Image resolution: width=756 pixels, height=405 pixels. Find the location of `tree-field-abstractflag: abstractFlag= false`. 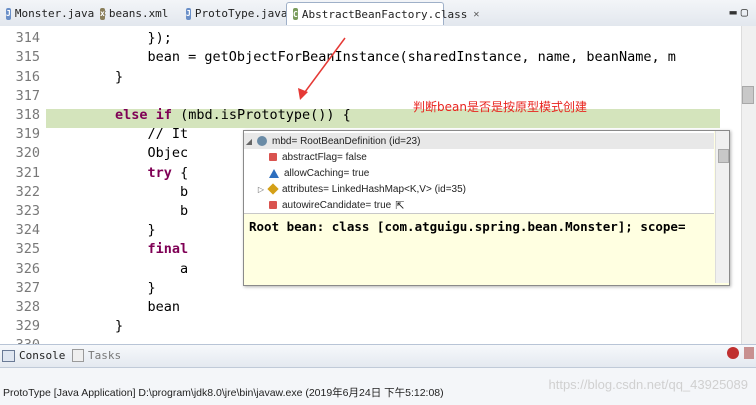

tree-field-abstractflag: abstractFlag= false is located at coordinates (311, 157).